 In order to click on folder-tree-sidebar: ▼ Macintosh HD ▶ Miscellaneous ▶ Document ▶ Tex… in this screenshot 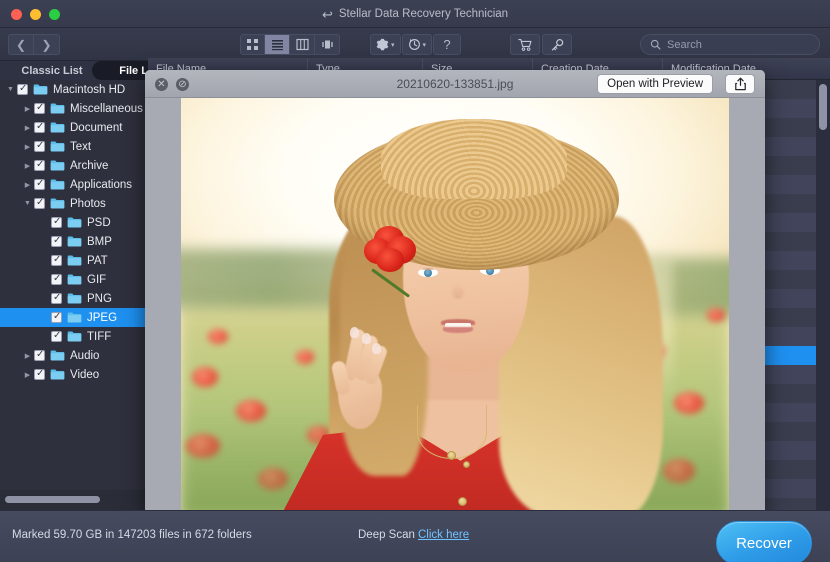, I will do `click(74, 295)`.